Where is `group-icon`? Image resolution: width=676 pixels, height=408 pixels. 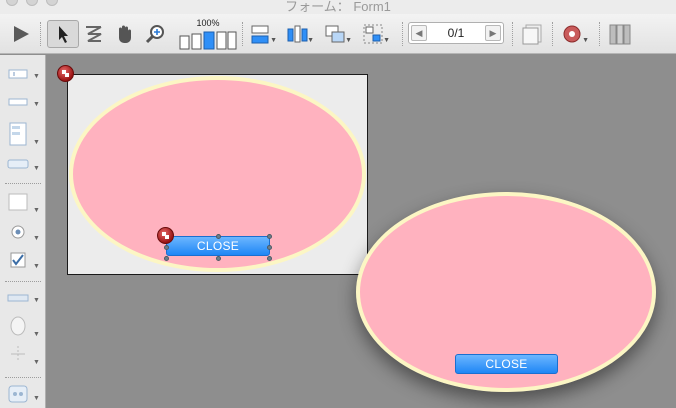
group-icon is located at coordinates (373, 34).